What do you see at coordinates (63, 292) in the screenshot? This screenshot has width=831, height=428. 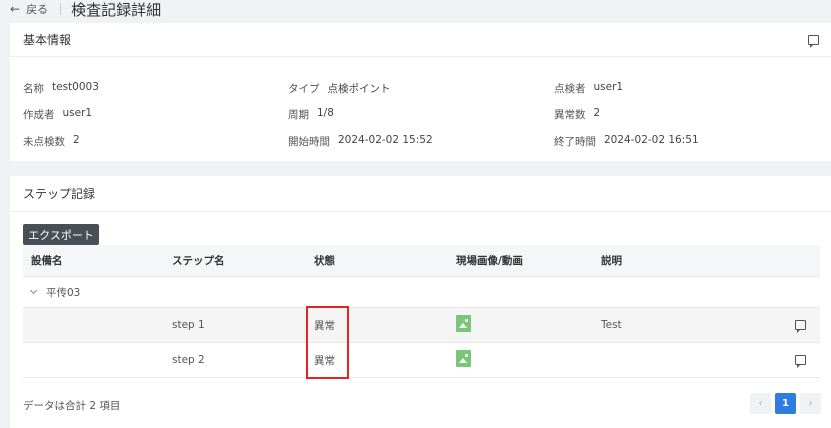 I see `group-label: 平传03` at bounding box center [63, 292].